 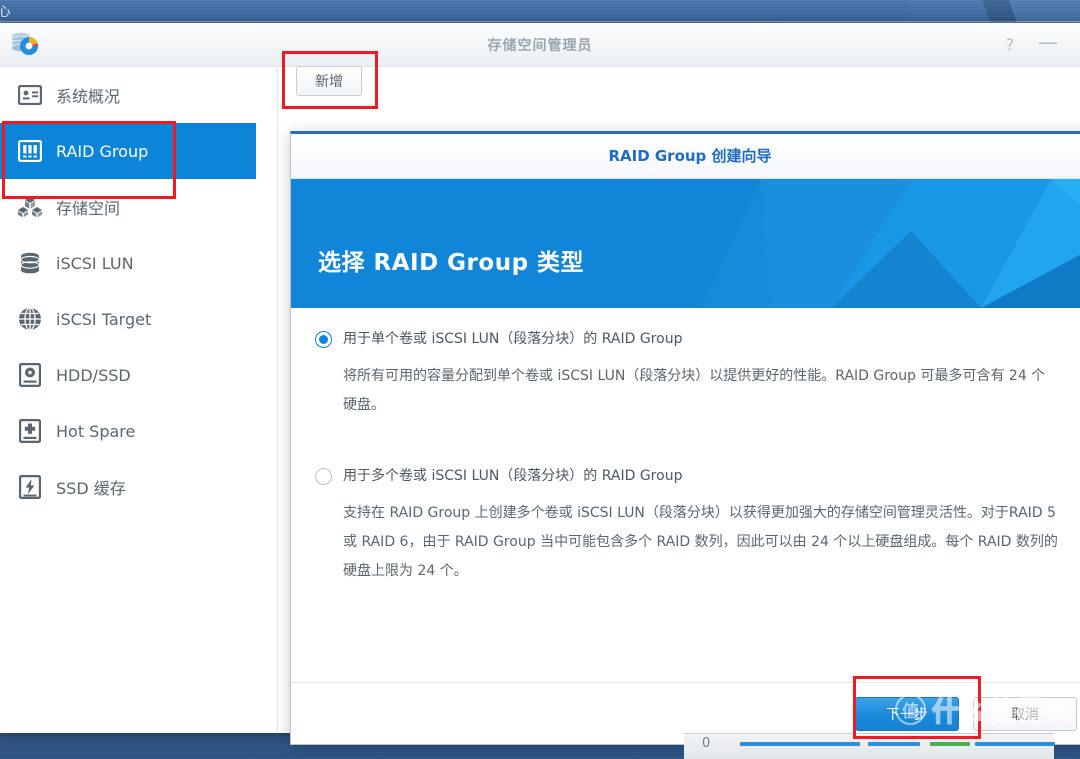 What do you see at coordinates (513, 476) in the screenshot?
I see `option-title: 用于多个卷或 iSCSI LUN（段落分块）的 RAID Group` at bounding box center [513, 476].